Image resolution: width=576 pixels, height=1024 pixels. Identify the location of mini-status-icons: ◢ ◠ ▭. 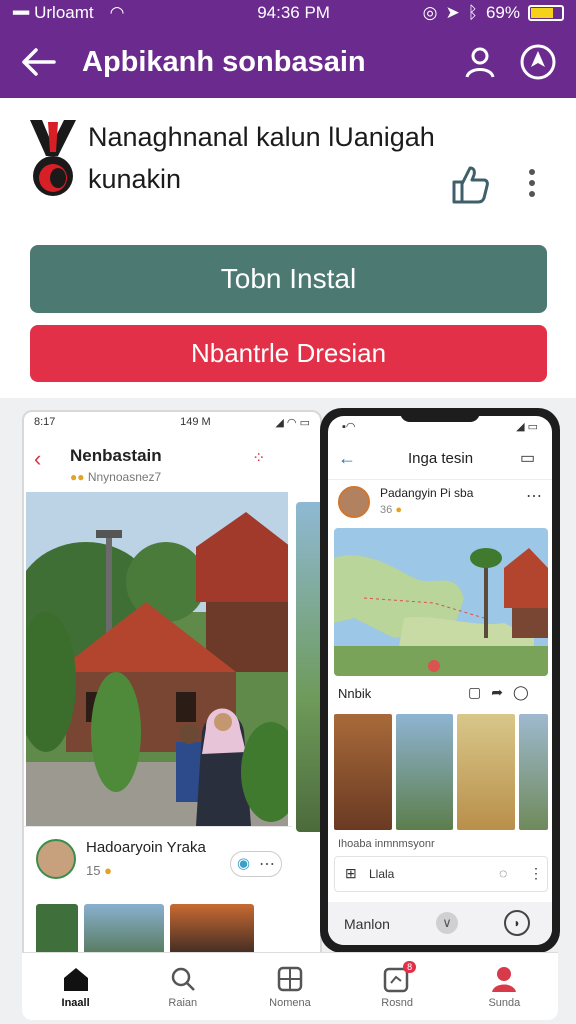
(292, 423).